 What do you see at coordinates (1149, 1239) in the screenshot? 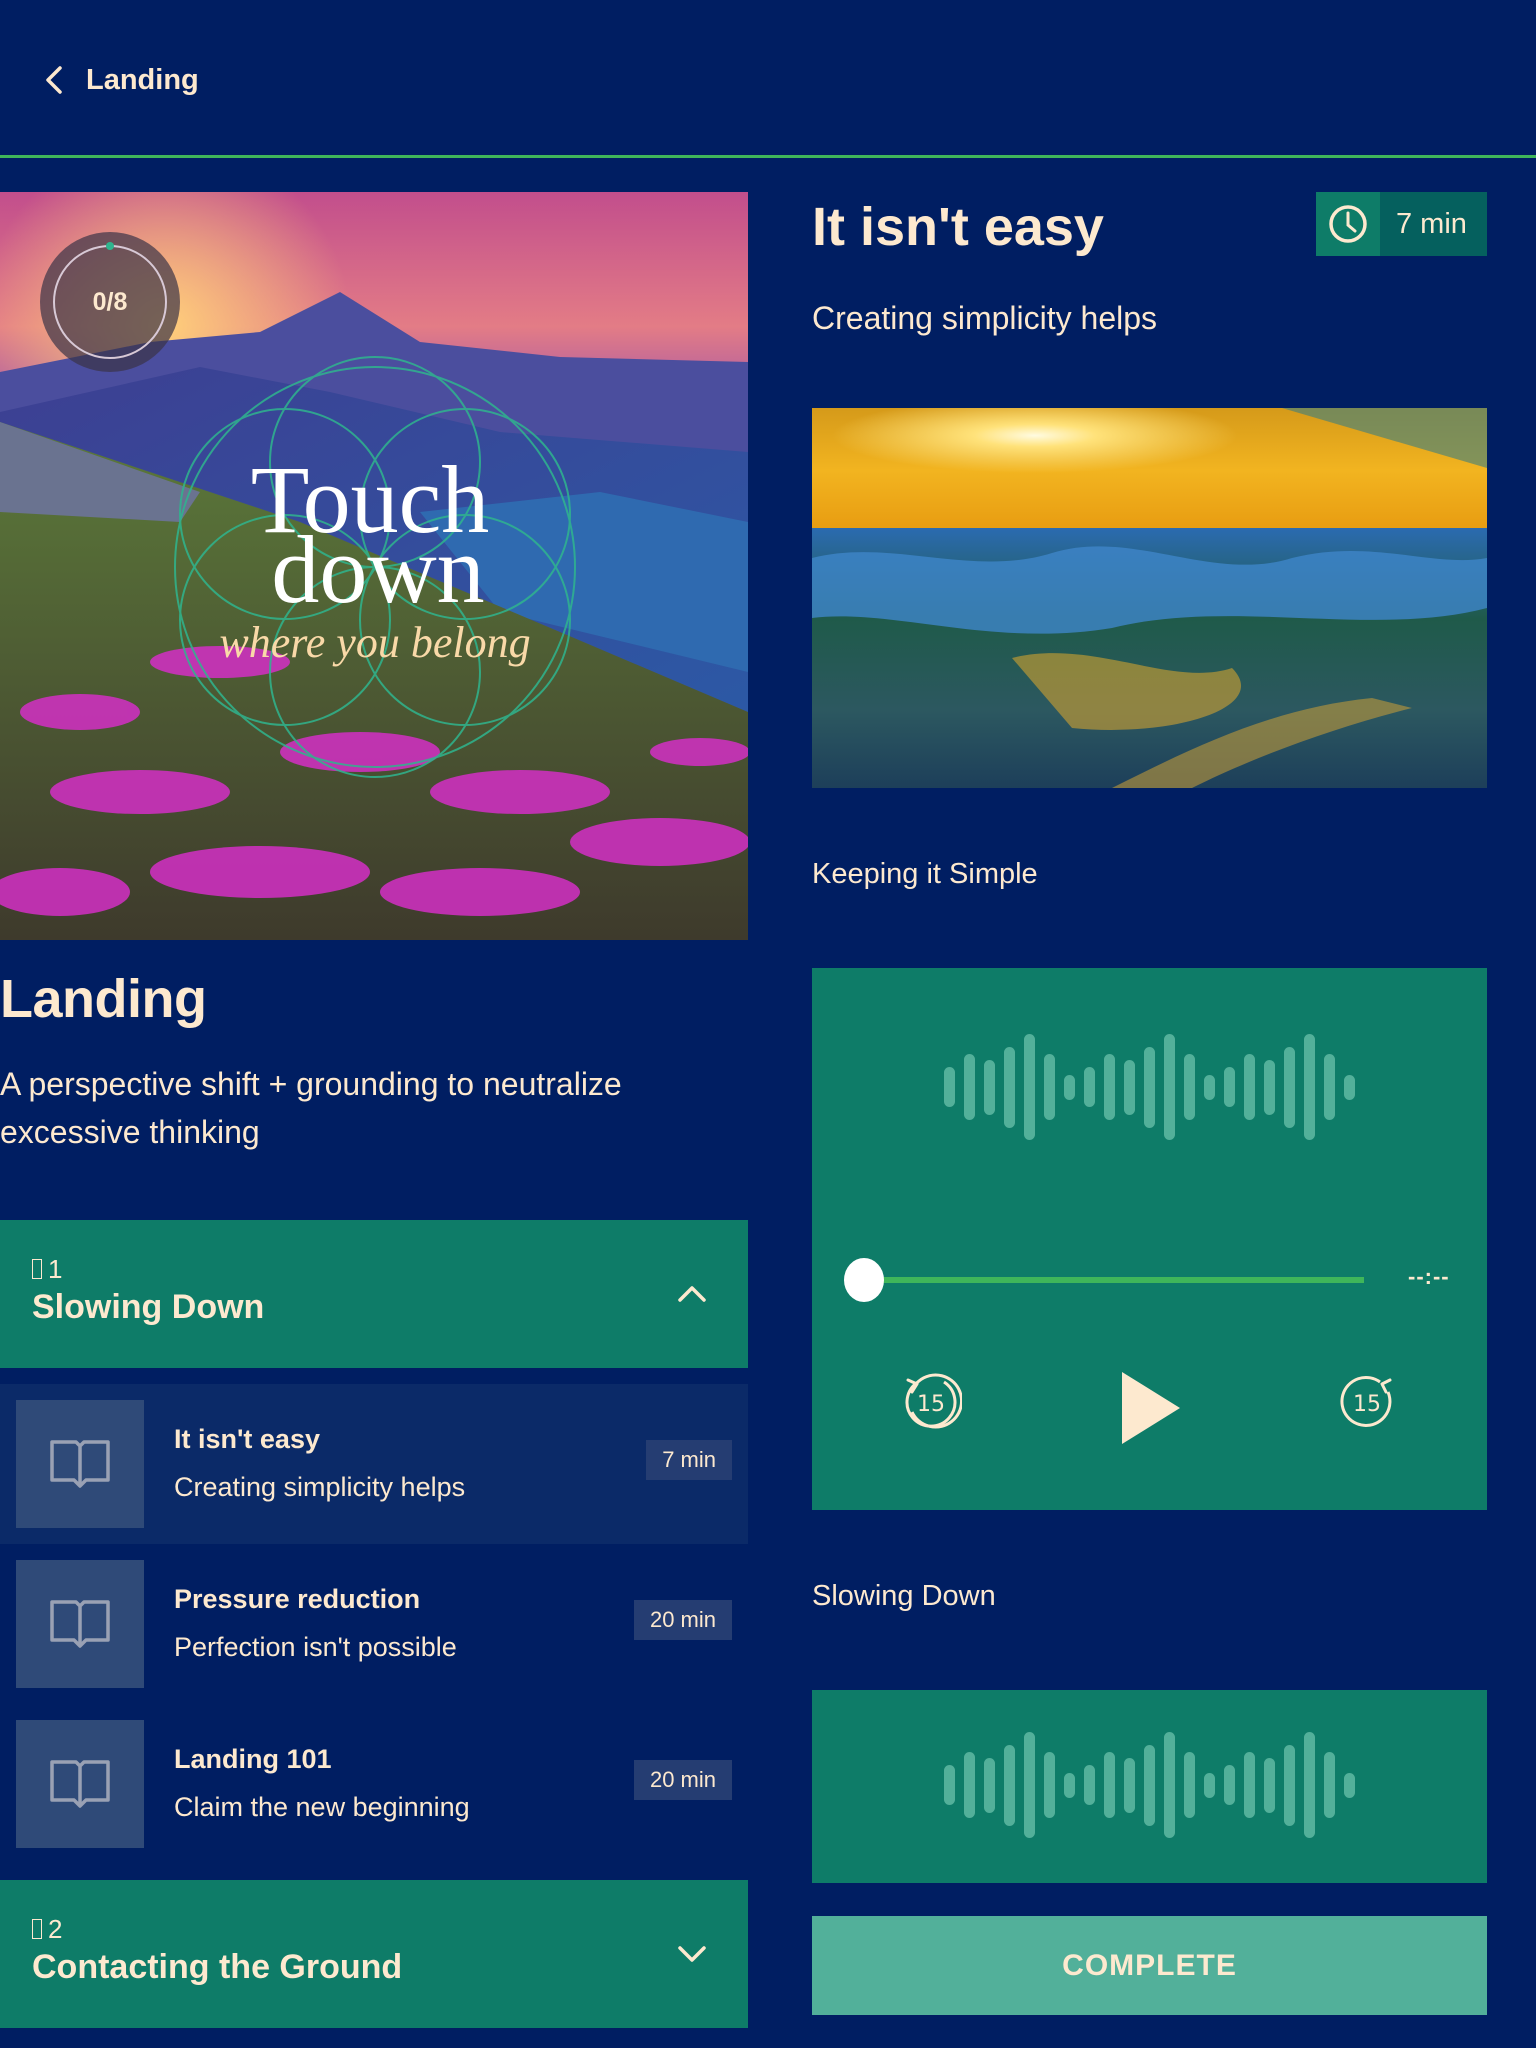
I see `audio-player: --:-- 15 15` at bounding box center [1149, 1239].